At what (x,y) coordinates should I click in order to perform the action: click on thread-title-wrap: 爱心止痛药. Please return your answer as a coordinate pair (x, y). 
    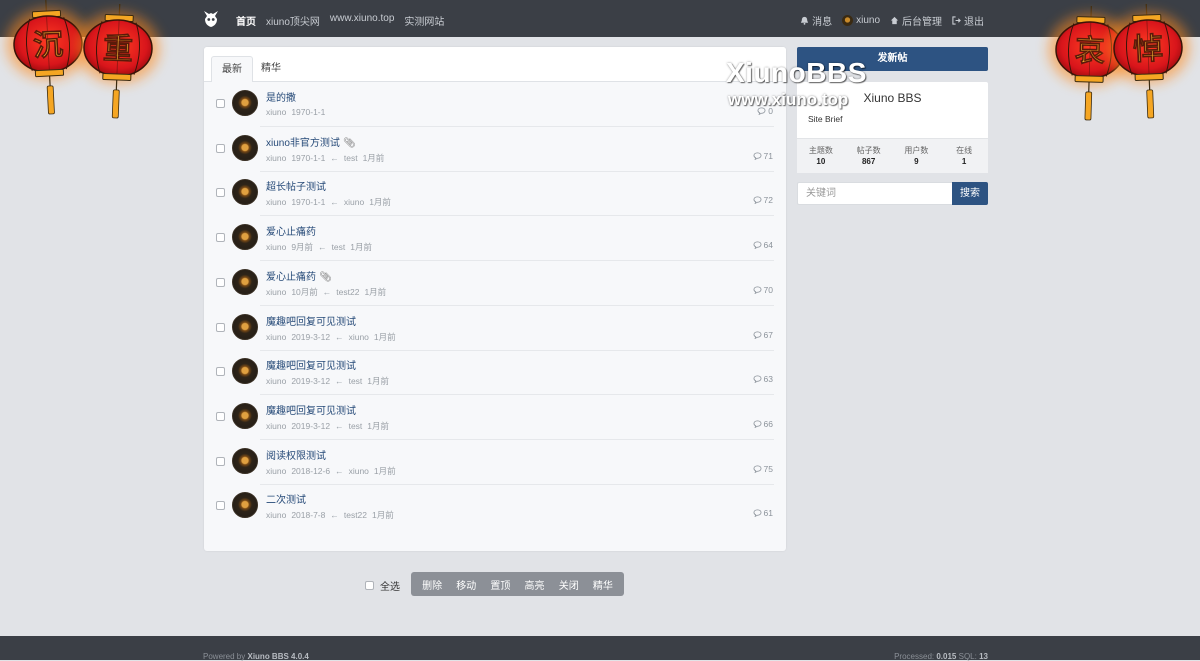
    Looking at the image, I should click on (291, 230).